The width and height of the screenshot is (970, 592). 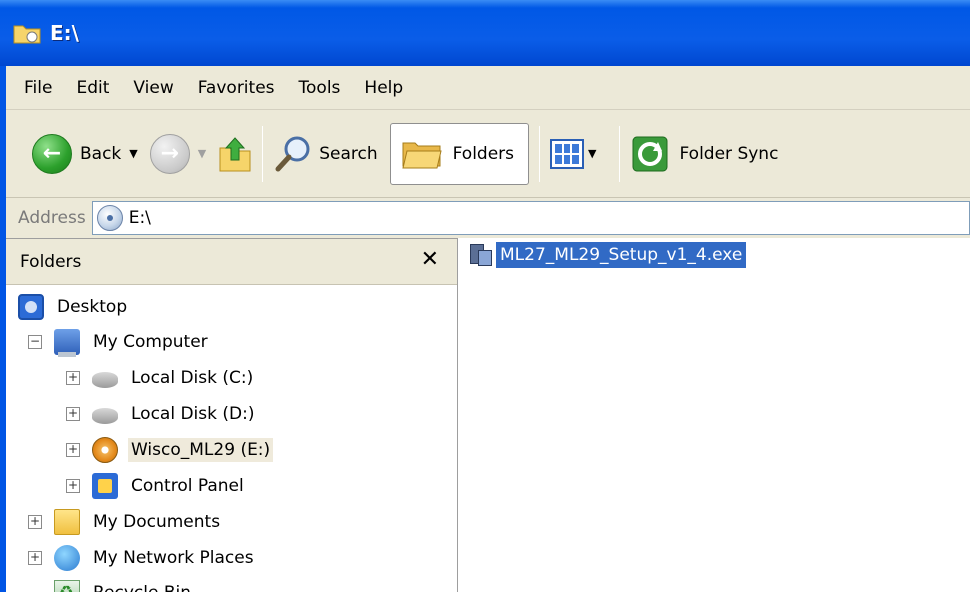 I want to click on tree-item-label: Wisco_ML29 (E:), so click(x=201, y=450).